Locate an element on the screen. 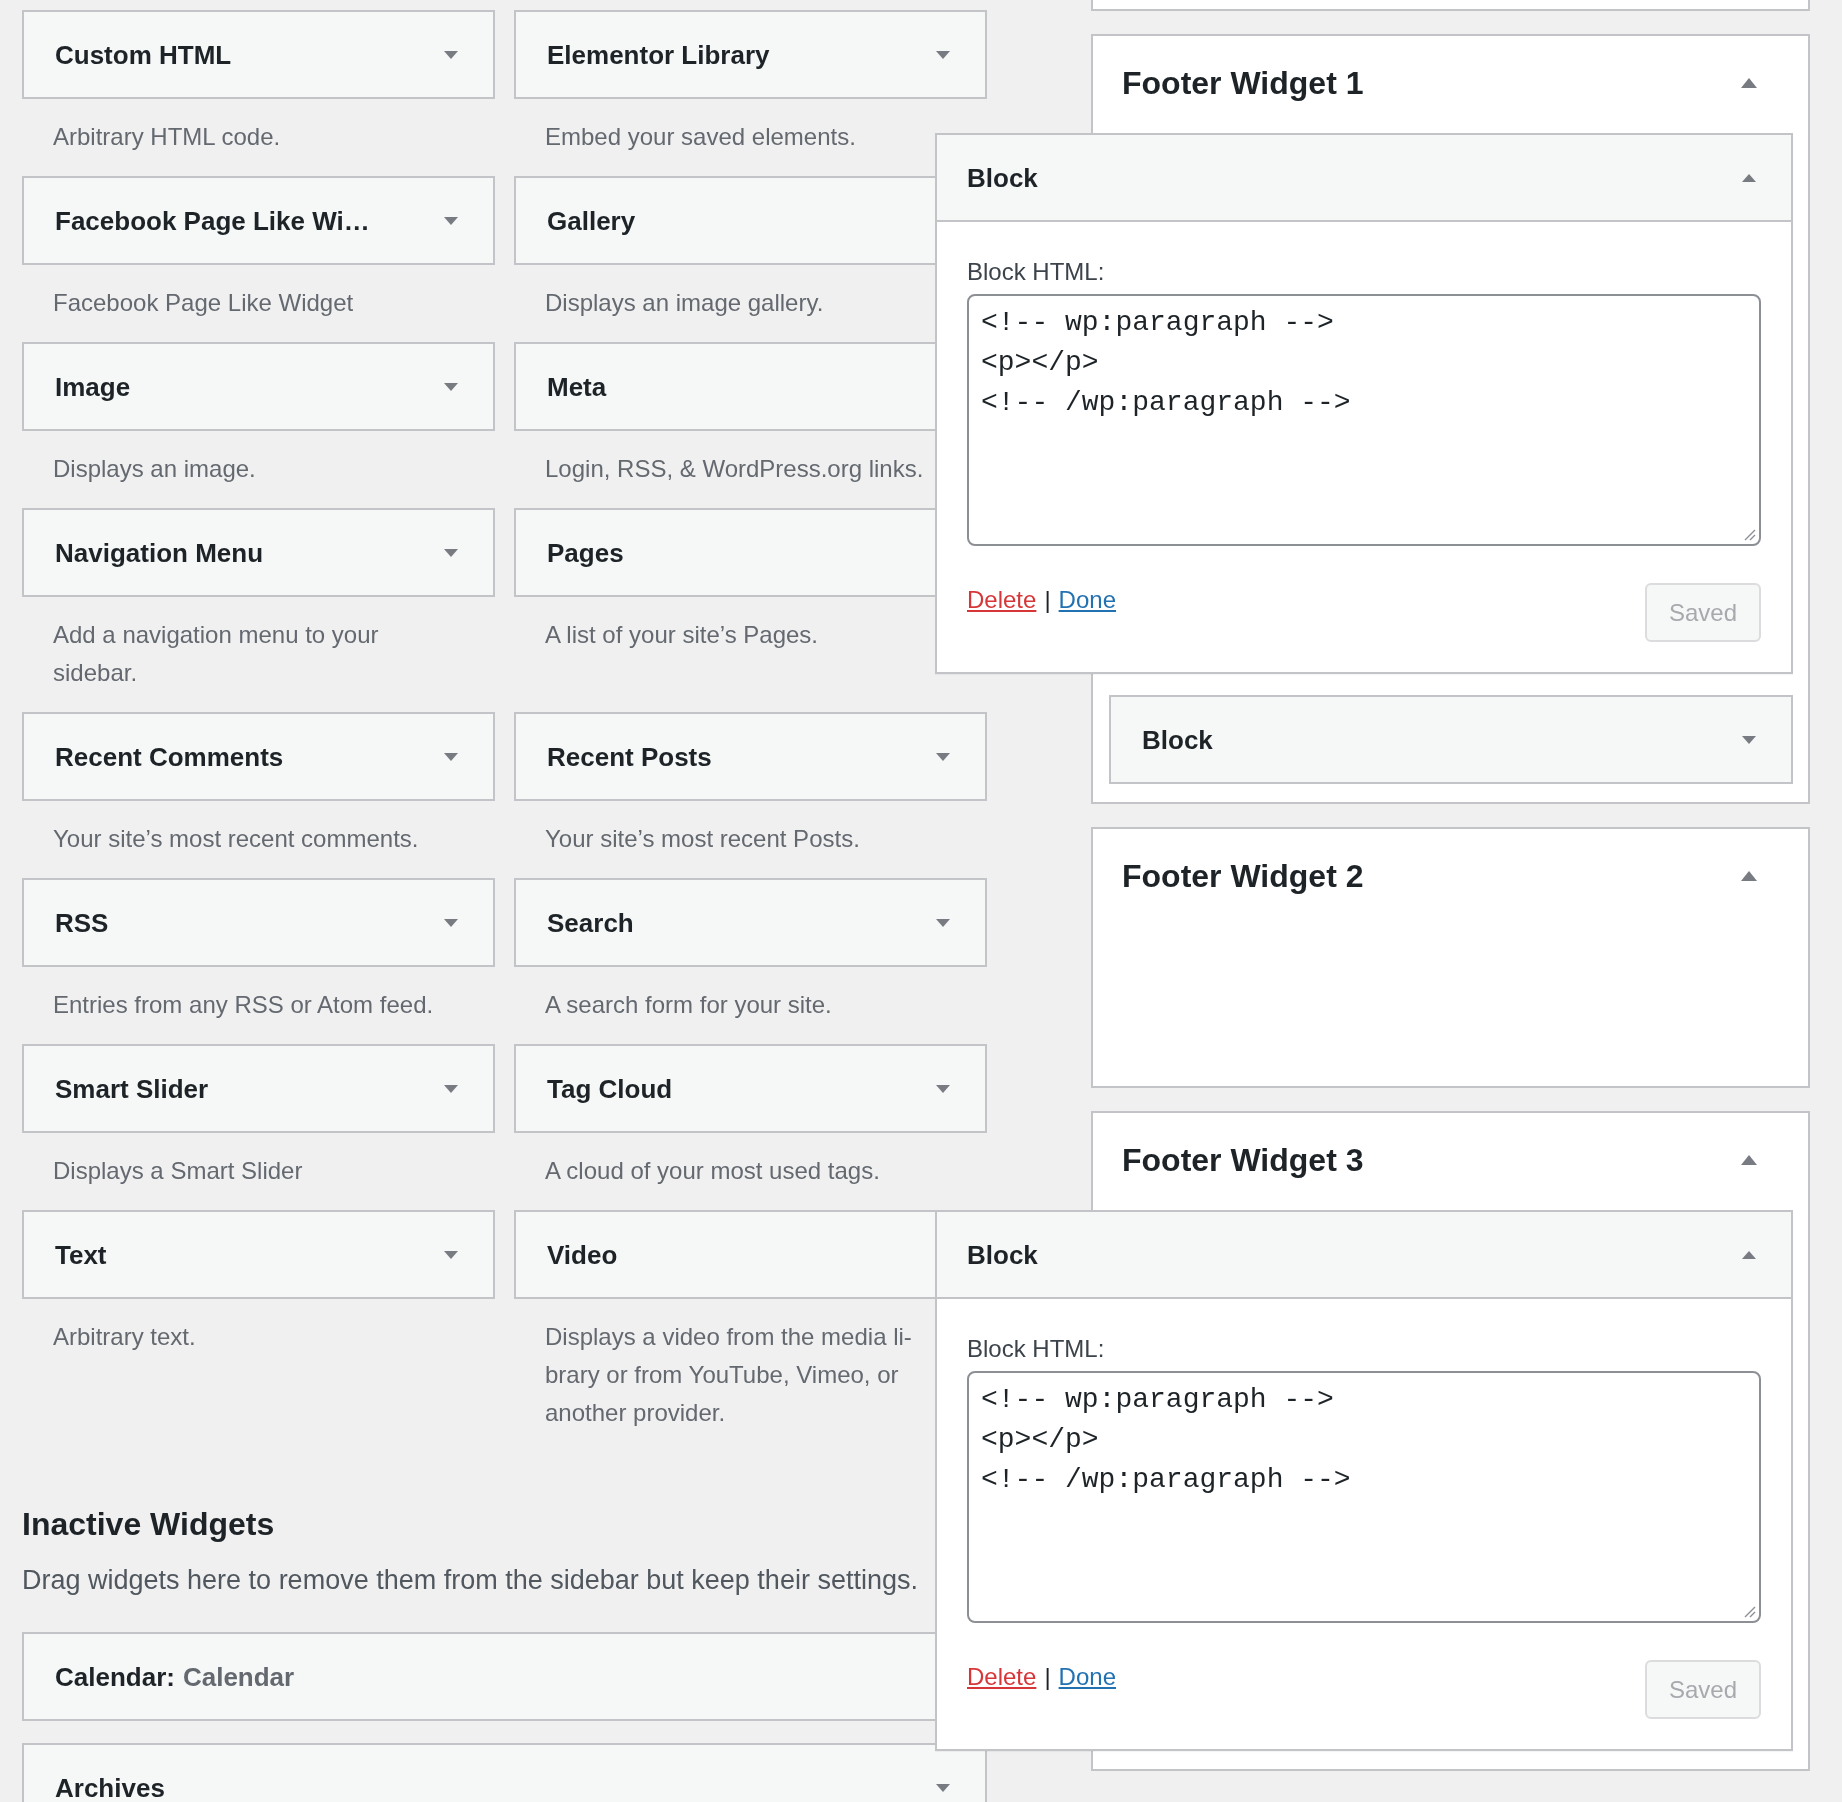 This screenshot has height=1802, width=1842. widget-title: Archives is located at coordinates (110, 1787).